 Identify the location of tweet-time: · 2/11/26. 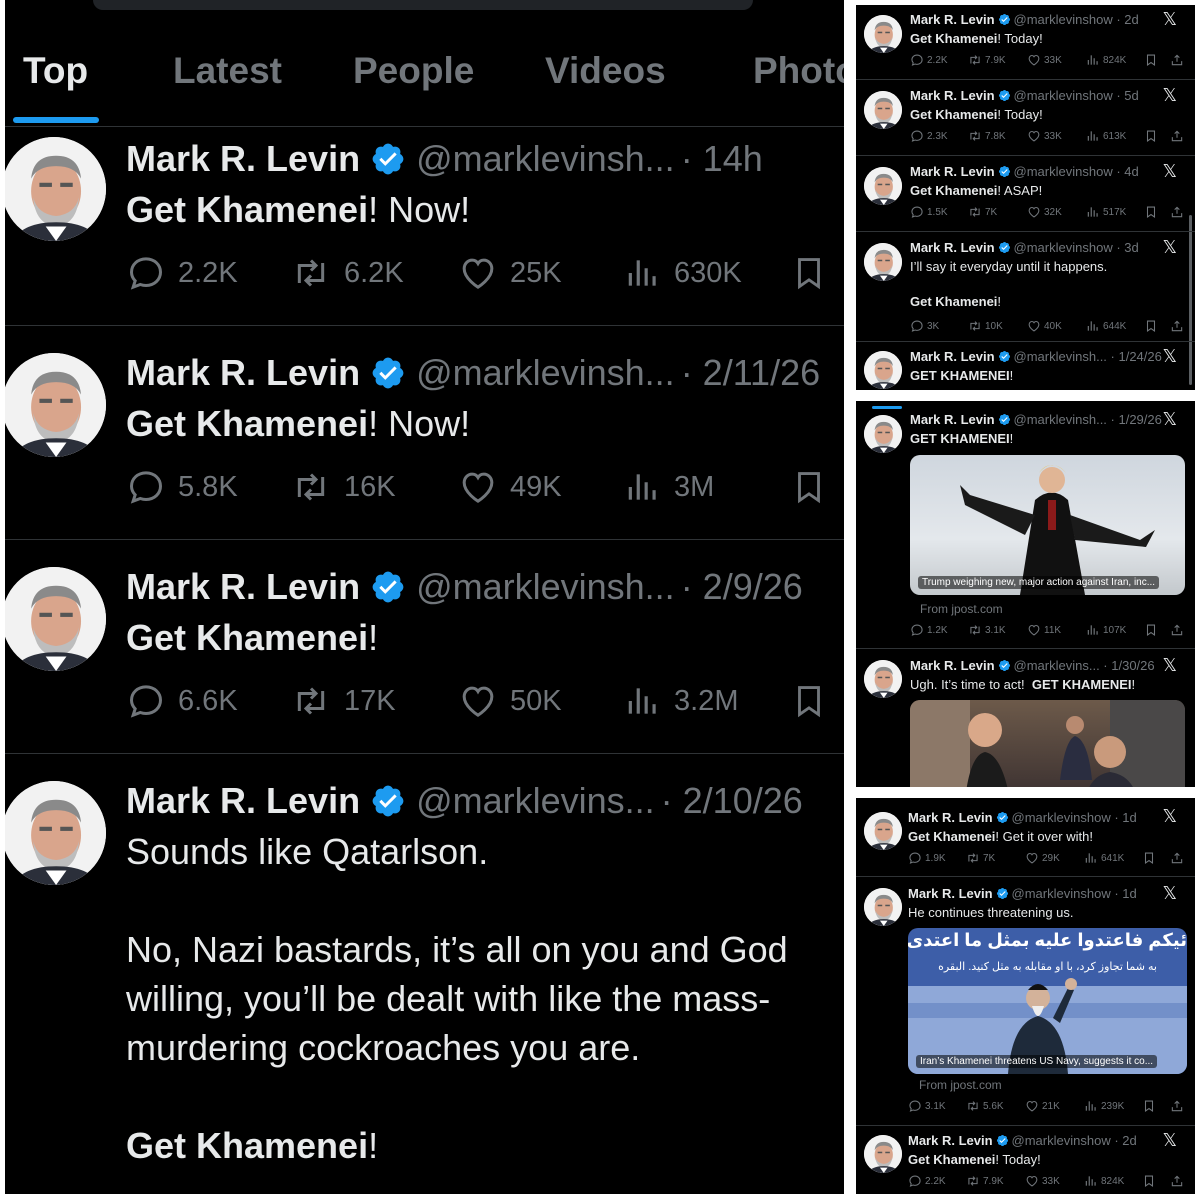
(750, 373).